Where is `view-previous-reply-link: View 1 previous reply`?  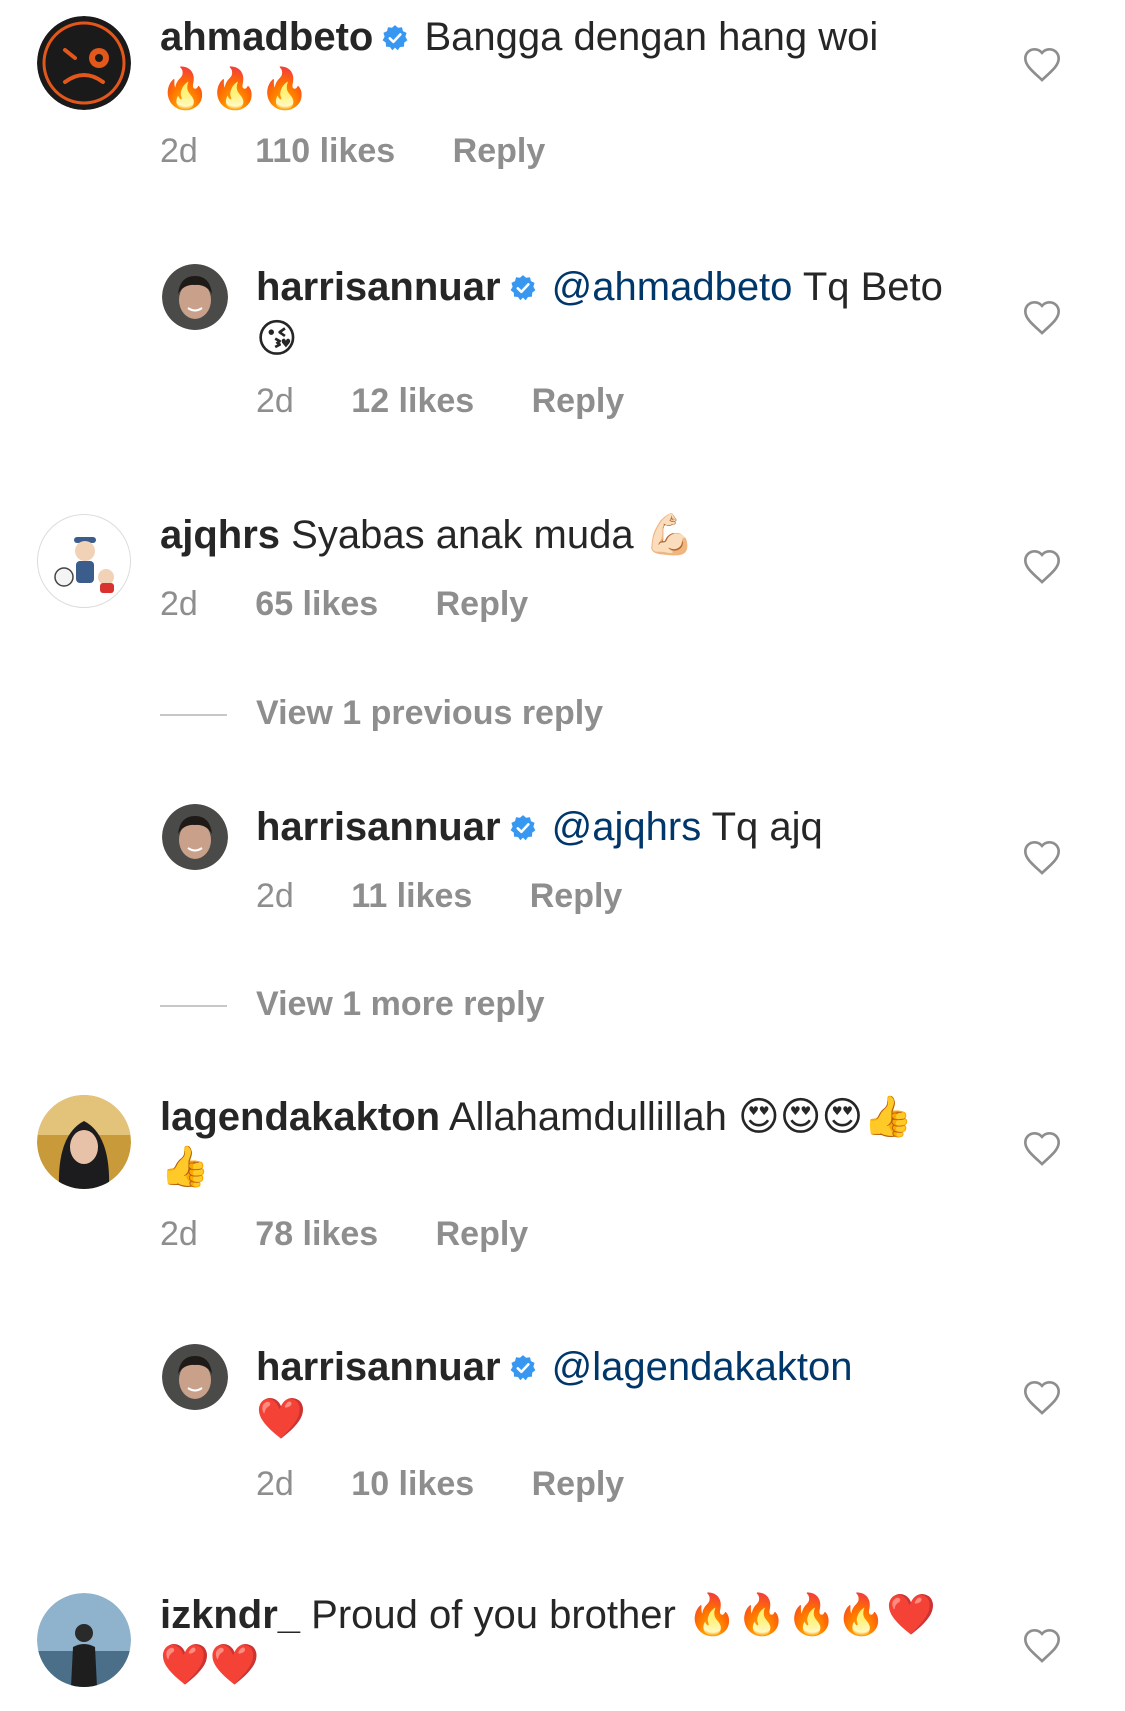 view-previous-reply-link: View 1 previous reply is located at coordinates (429, 713).